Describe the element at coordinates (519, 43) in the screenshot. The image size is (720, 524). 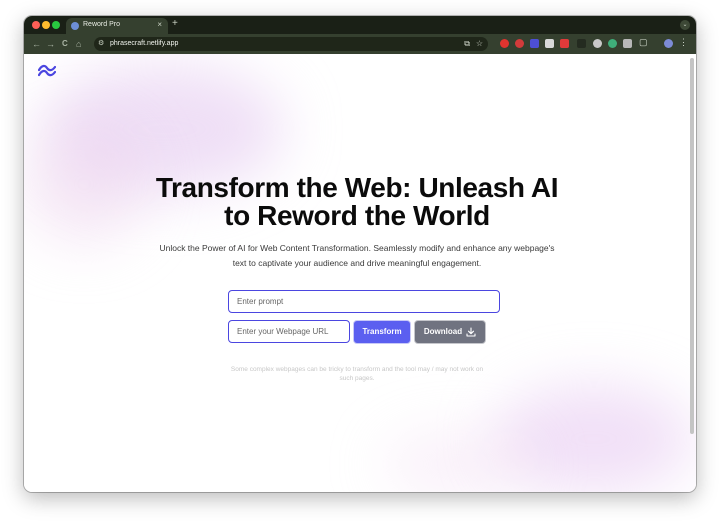
I see `extension-adblock-icon` at that location.